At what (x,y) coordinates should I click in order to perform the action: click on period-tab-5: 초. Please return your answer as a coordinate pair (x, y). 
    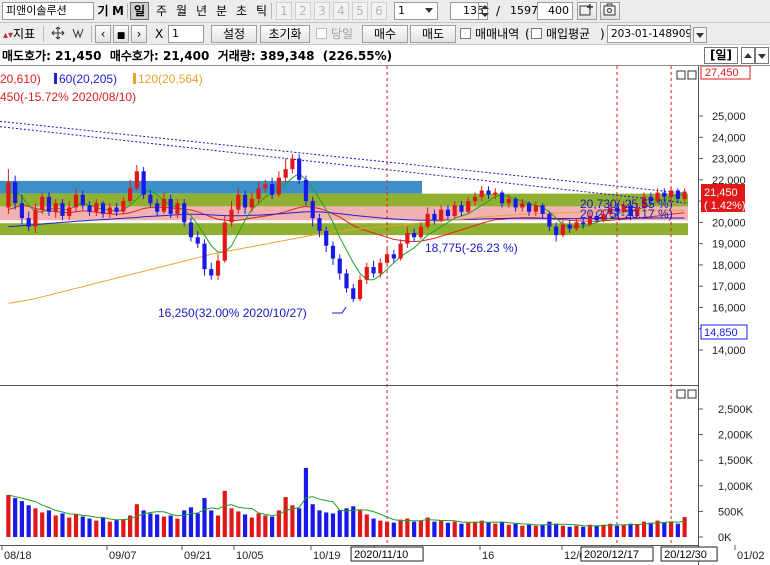
    Looking at the image, I should click on (241, 11).